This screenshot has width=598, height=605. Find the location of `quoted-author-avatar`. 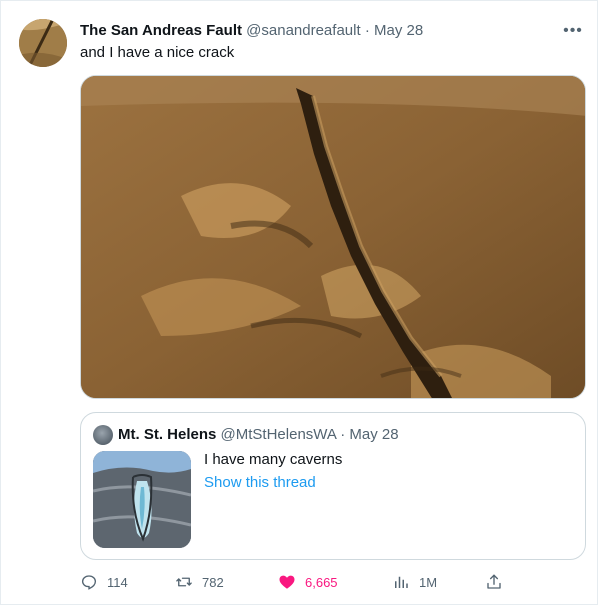

quoted-author-avatar is located at coordinates (103, 435).